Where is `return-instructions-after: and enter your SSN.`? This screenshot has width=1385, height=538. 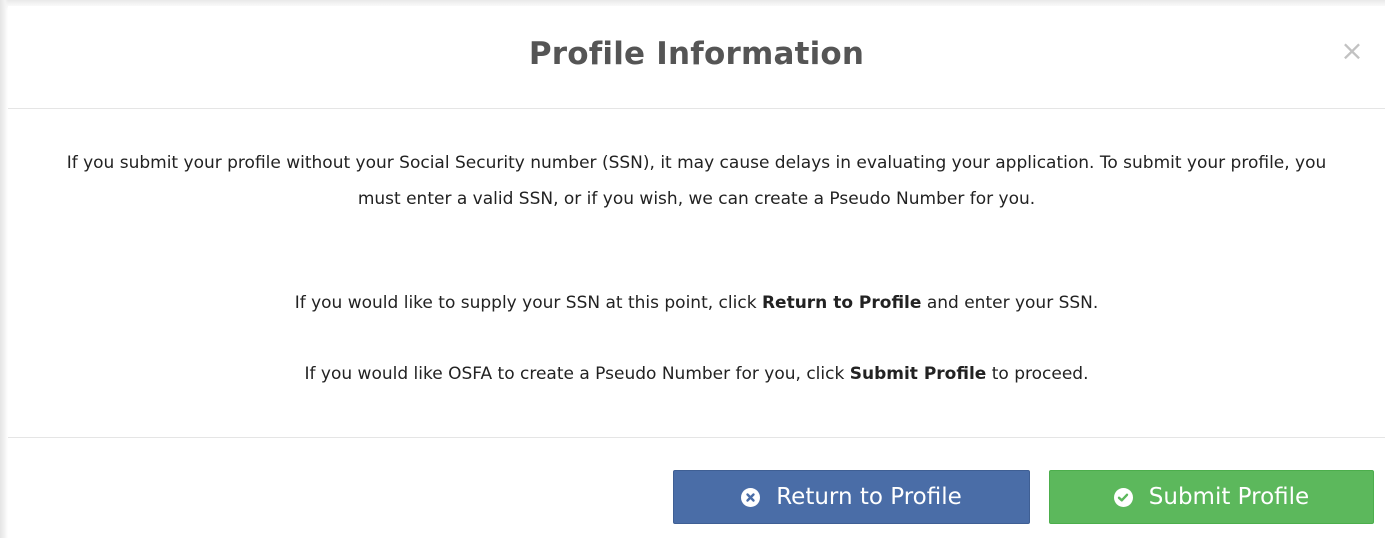
return-instructions-after: and enter your SSN. is located at coordinates (1010, 303).